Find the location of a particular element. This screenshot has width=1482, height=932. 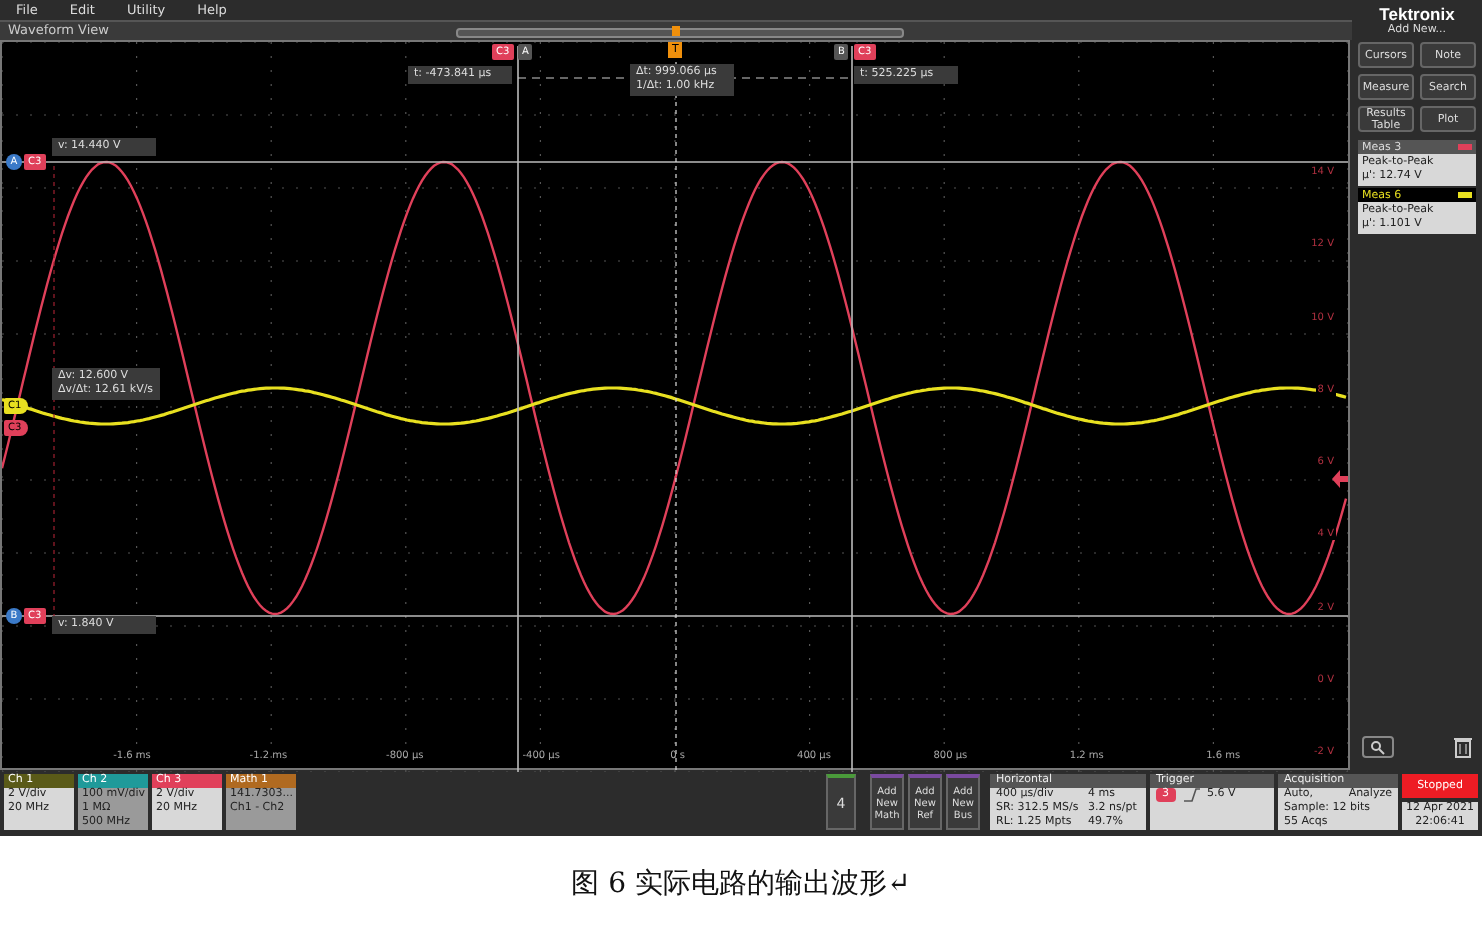

cursor-line is located at coordinates (675, 616).